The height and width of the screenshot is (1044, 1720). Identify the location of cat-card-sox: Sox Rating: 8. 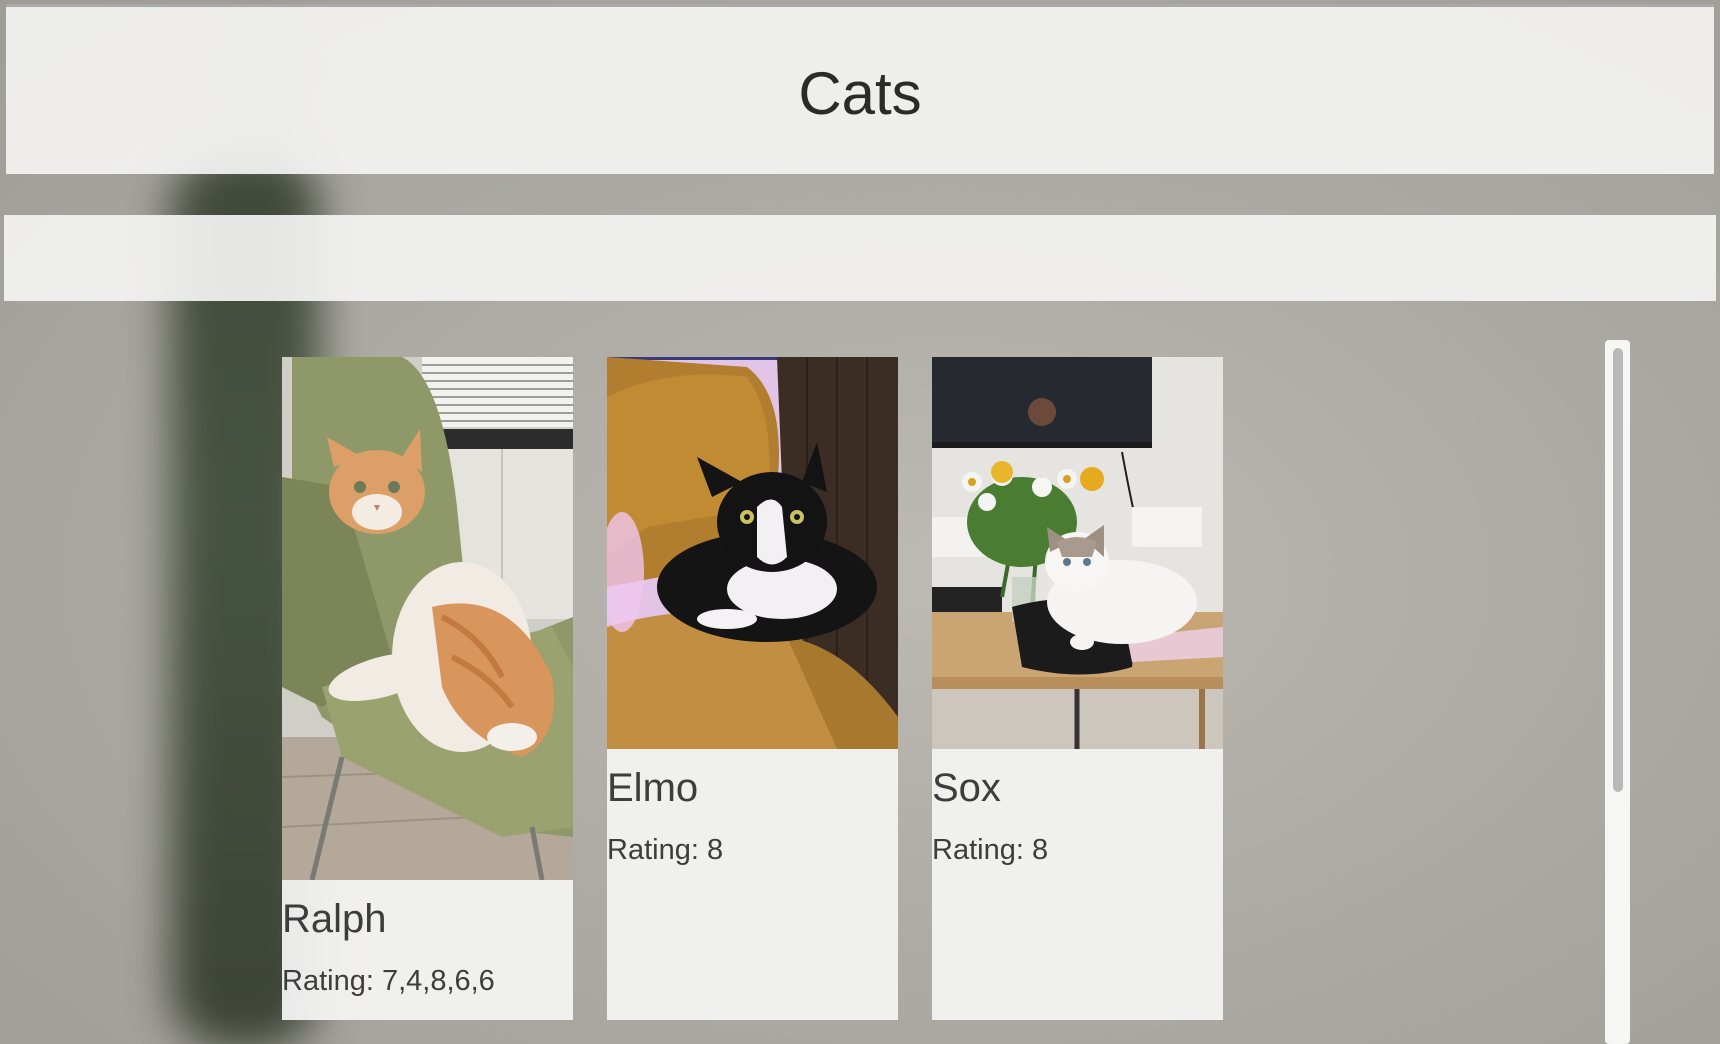
(1077, 688).